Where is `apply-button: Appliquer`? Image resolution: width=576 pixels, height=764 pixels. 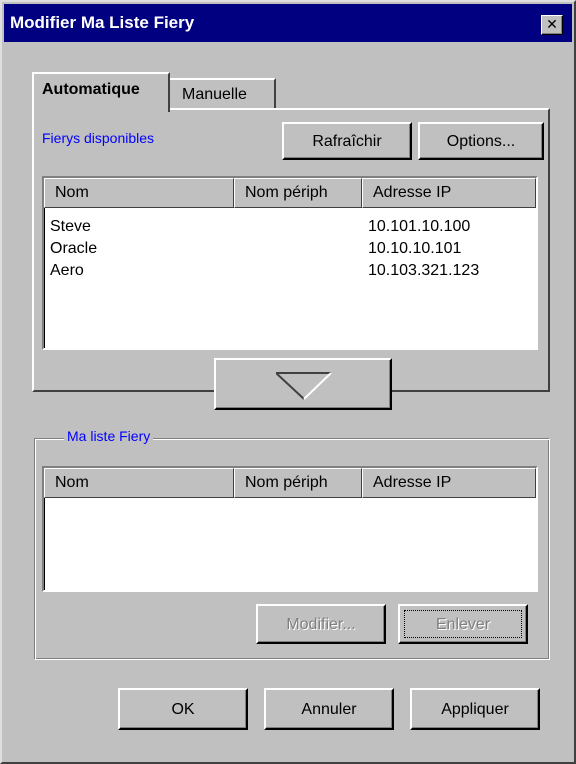
apply-button: Appliquer is located at coordinates (475, 709).